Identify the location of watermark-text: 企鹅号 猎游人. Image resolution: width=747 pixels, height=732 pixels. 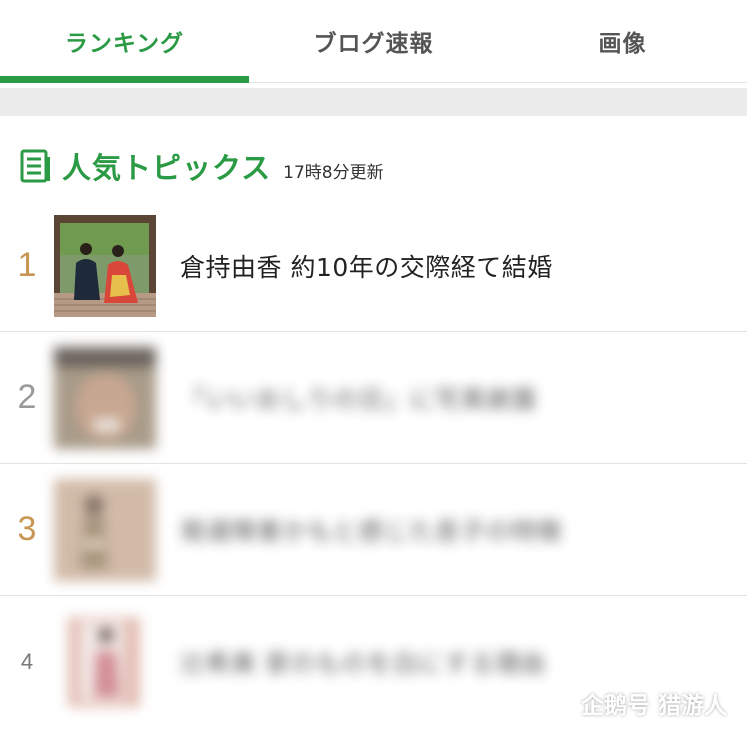
(653, 706).